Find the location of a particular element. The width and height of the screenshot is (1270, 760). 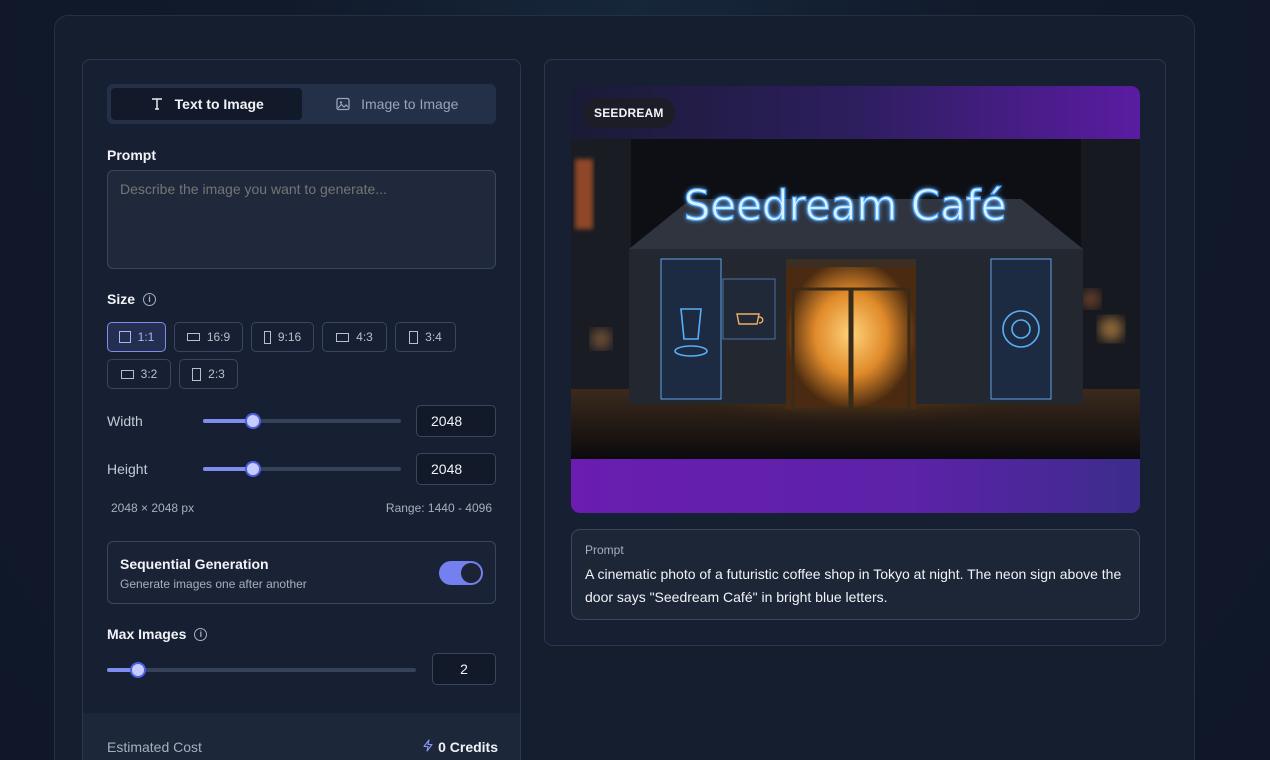

max-images-input: 2 is located at coordinates (464, 669).